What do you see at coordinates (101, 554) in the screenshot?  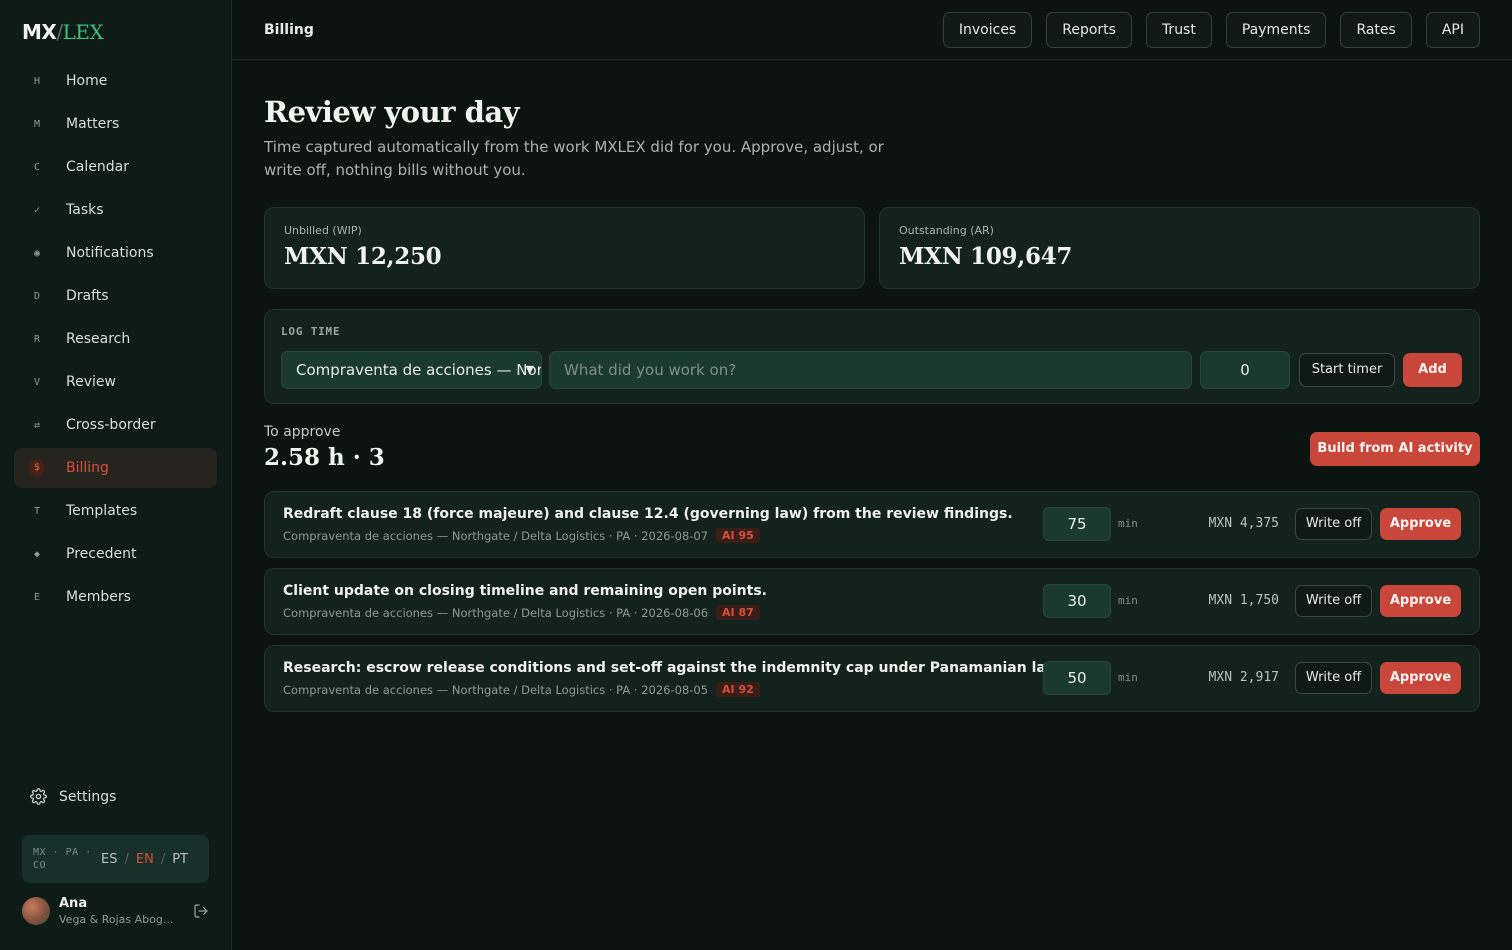 I see `sidebar-item-label: Precedent` at bounding box center [101, 554].